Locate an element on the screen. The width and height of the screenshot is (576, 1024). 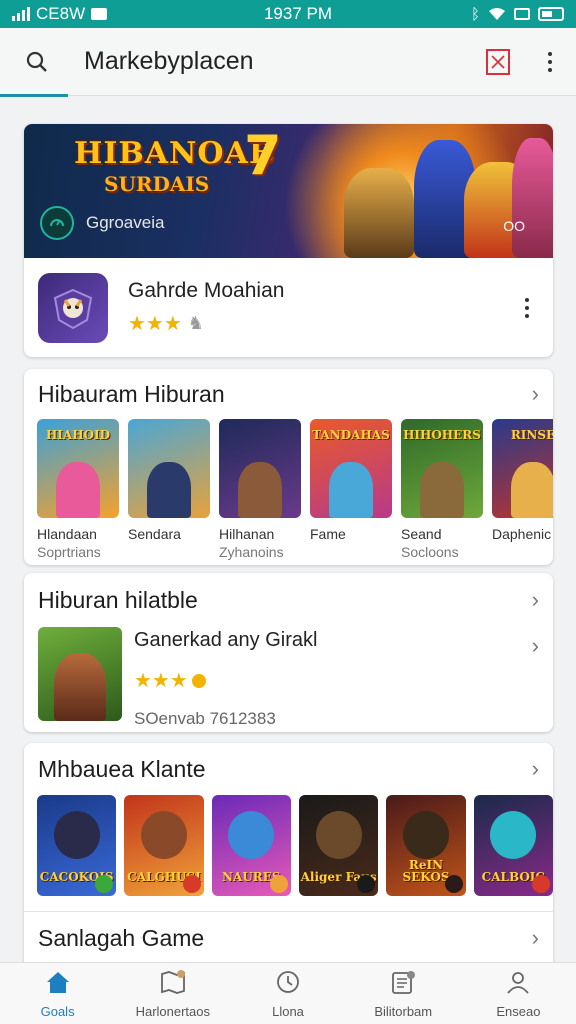
featured-app-name: Gahrde Moahian is located at coordinates (206, 290).